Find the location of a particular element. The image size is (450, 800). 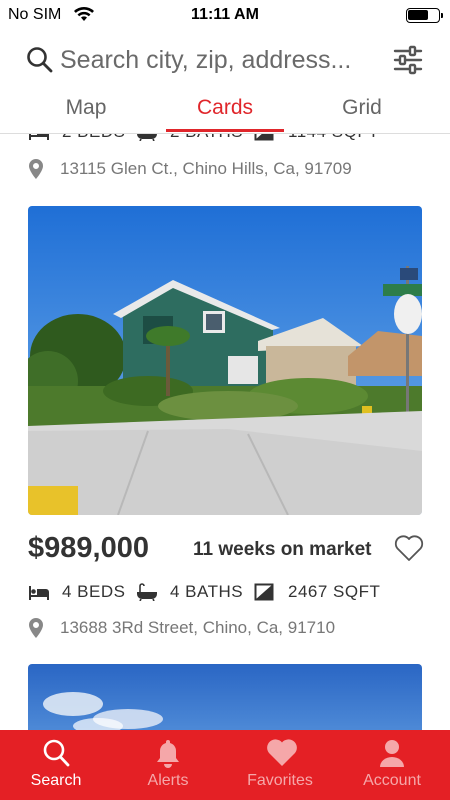

heart-icon is located at coordinates (282, 752).